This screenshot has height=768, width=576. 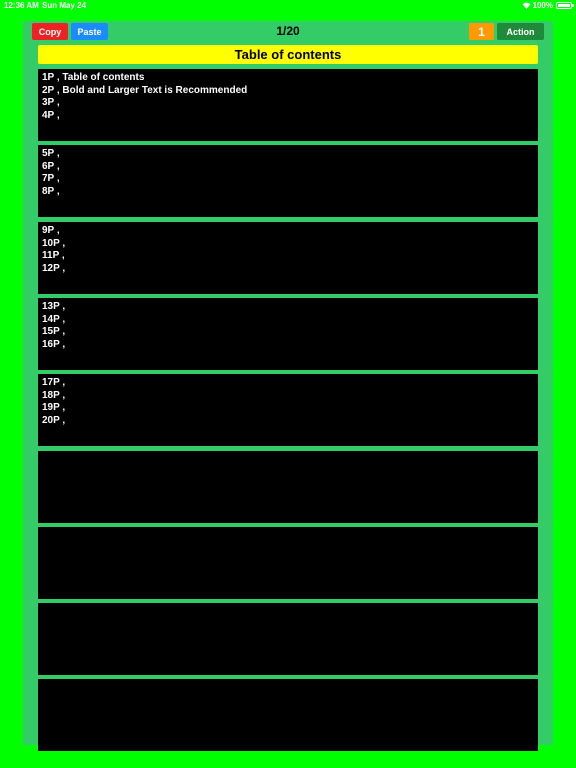 I want to click on wifi-icon, so click(x=526, y=5).